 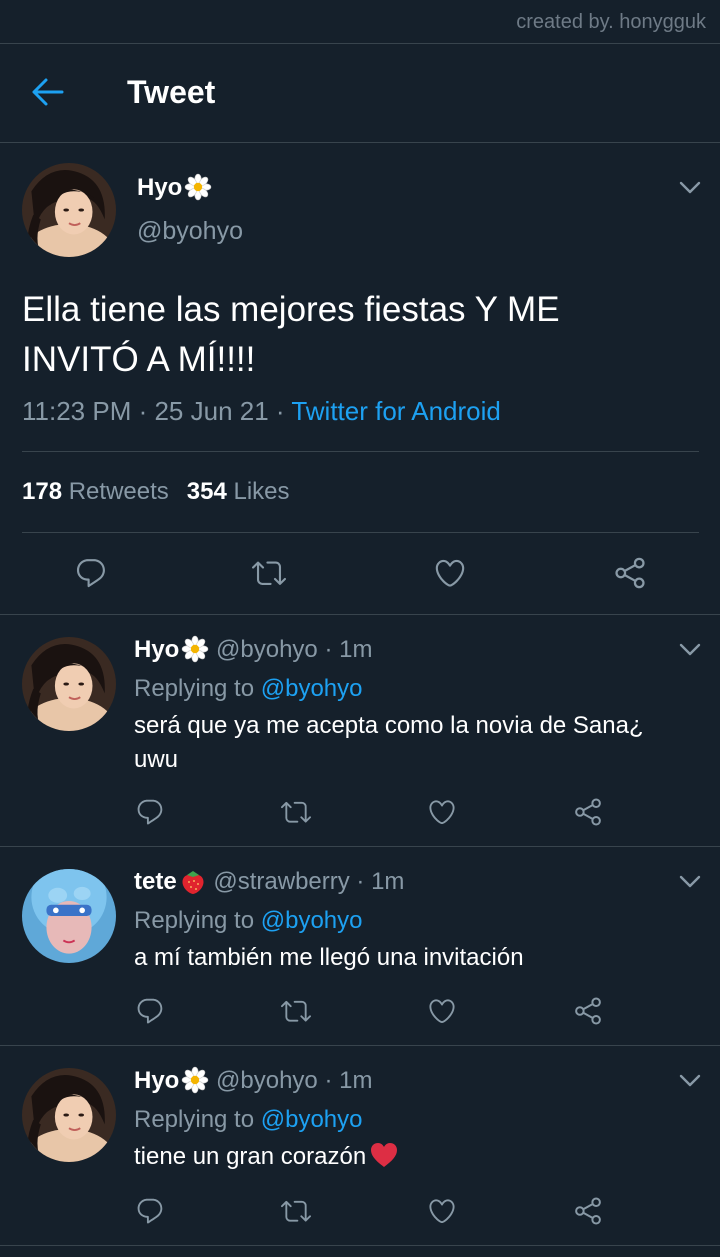 I want to click on reply-header: tete @strawberry · 1m, so click(x=269, y=881).